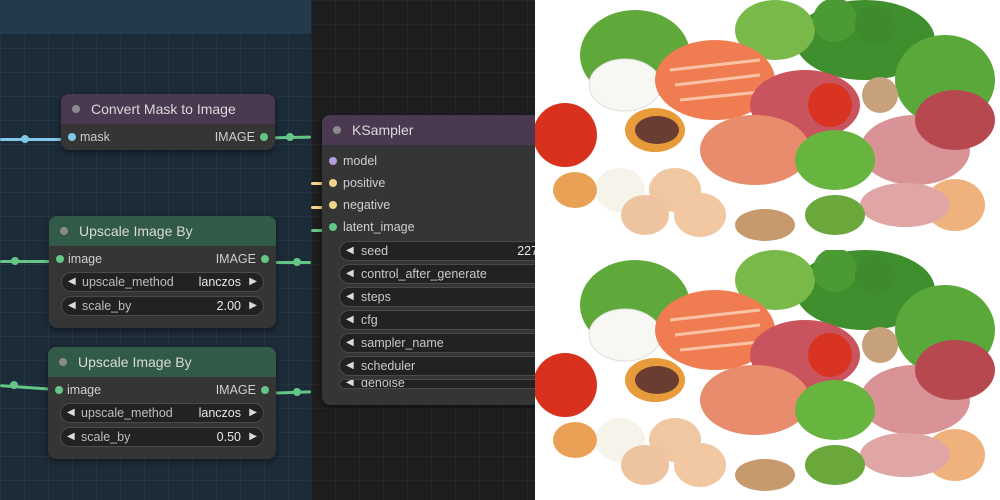 Image resolution: width=1000 pixels, height=500 pixels. What do you see at coordinates (428, 130) in the screenshot?
I see `ksampler-title-bar: KSampler` at bounding box center [428, 130].